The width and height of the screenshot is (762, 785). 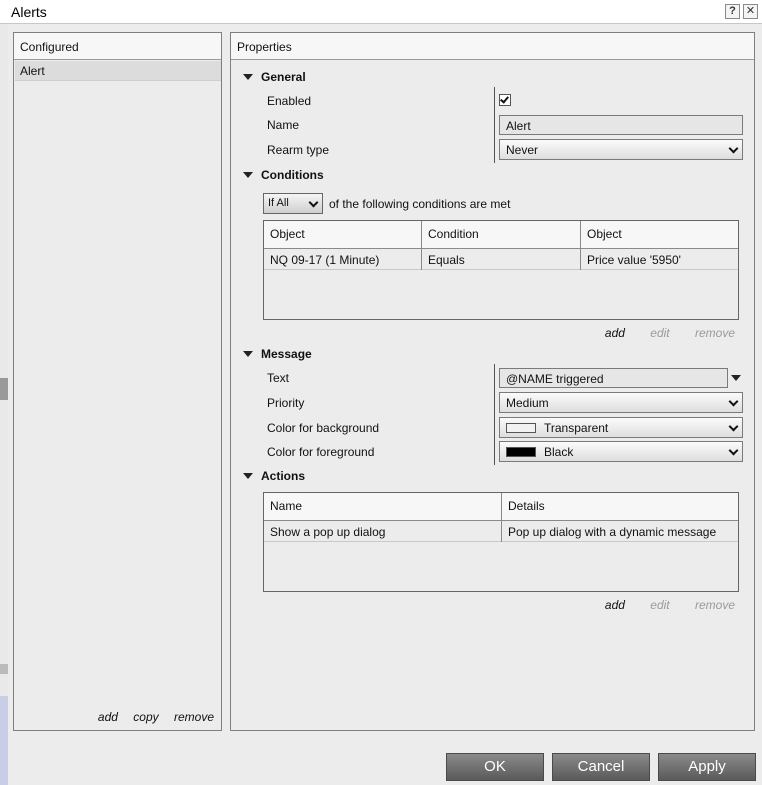 I want to click on window-title: Alerts, so click(x=29, y=12).